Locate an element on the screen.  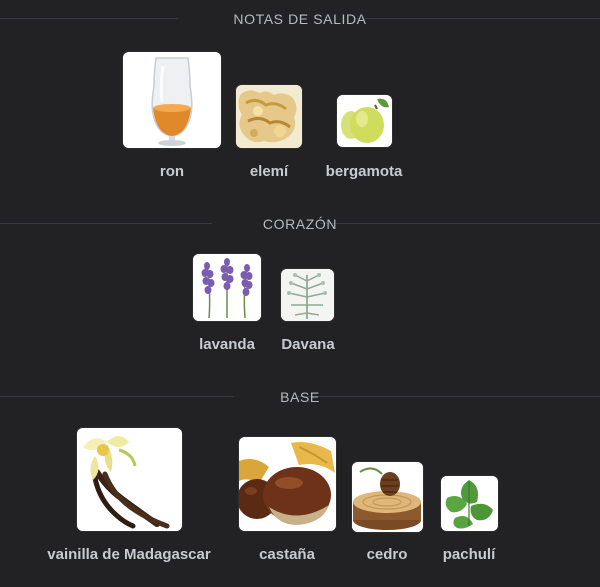
note-label-vainilla: vainilla de Madagascar is located at coordinates (129, 555).